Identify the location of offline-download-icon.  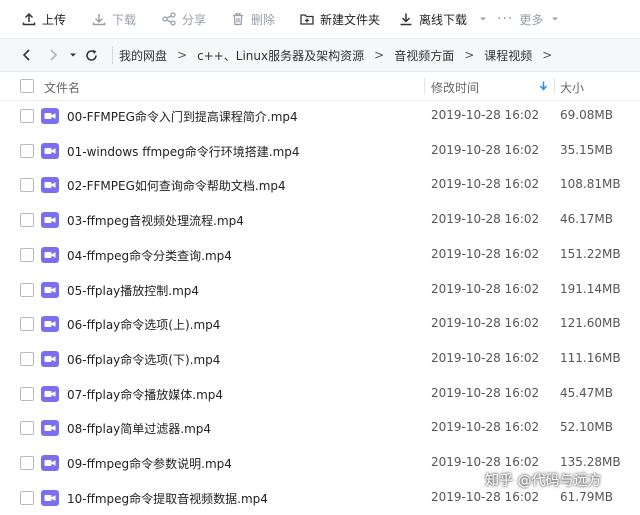
(406, 19).